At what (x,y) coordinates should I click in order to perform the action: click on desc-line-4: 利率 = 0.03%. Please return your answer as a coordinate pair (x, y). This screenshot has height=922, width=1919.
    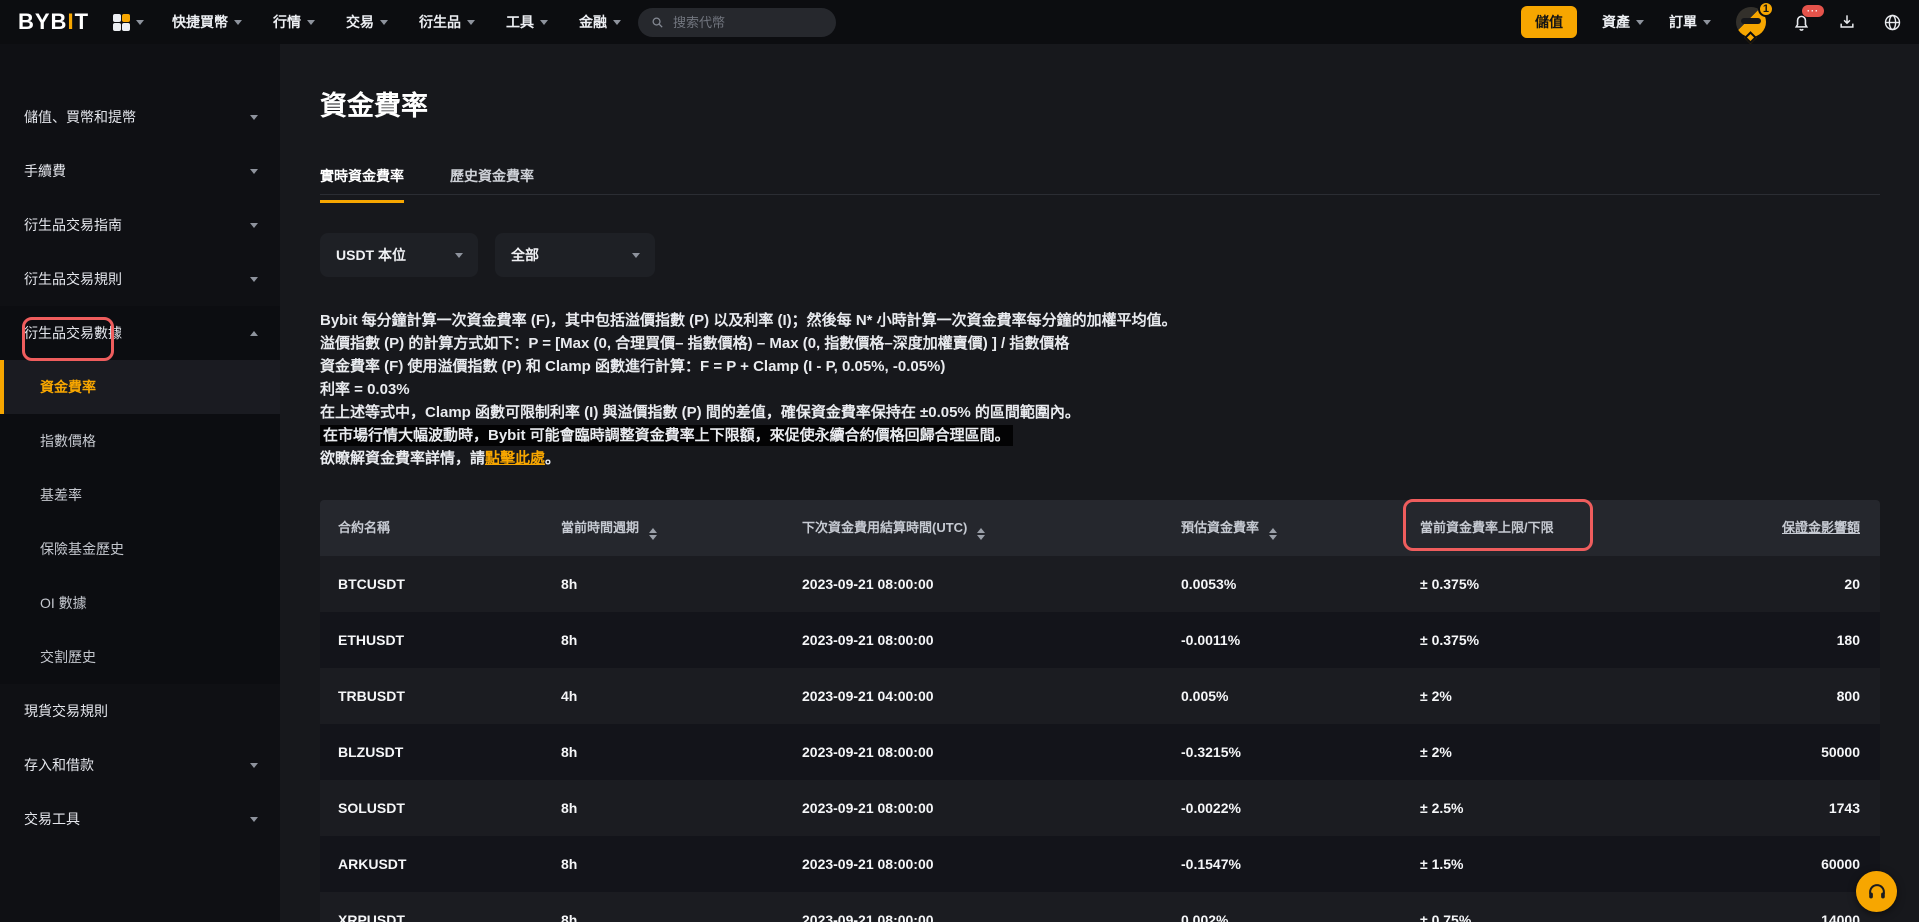
    Looking at the image, I should click on (365, 389).